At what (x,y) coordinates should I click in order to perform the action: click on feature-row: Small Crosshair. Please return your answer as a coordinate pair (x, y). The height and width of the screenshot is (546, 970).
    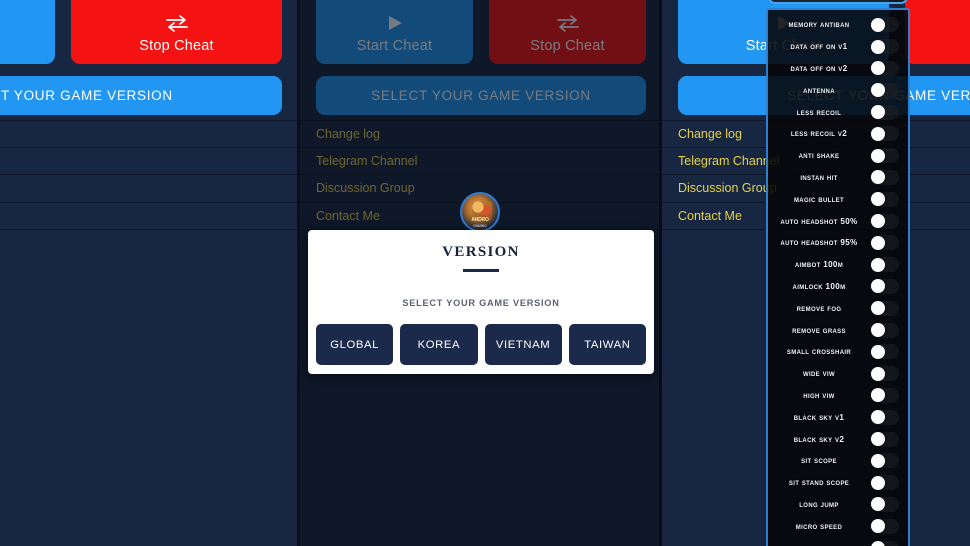
    Looking at the image, I should click on (838, 352).